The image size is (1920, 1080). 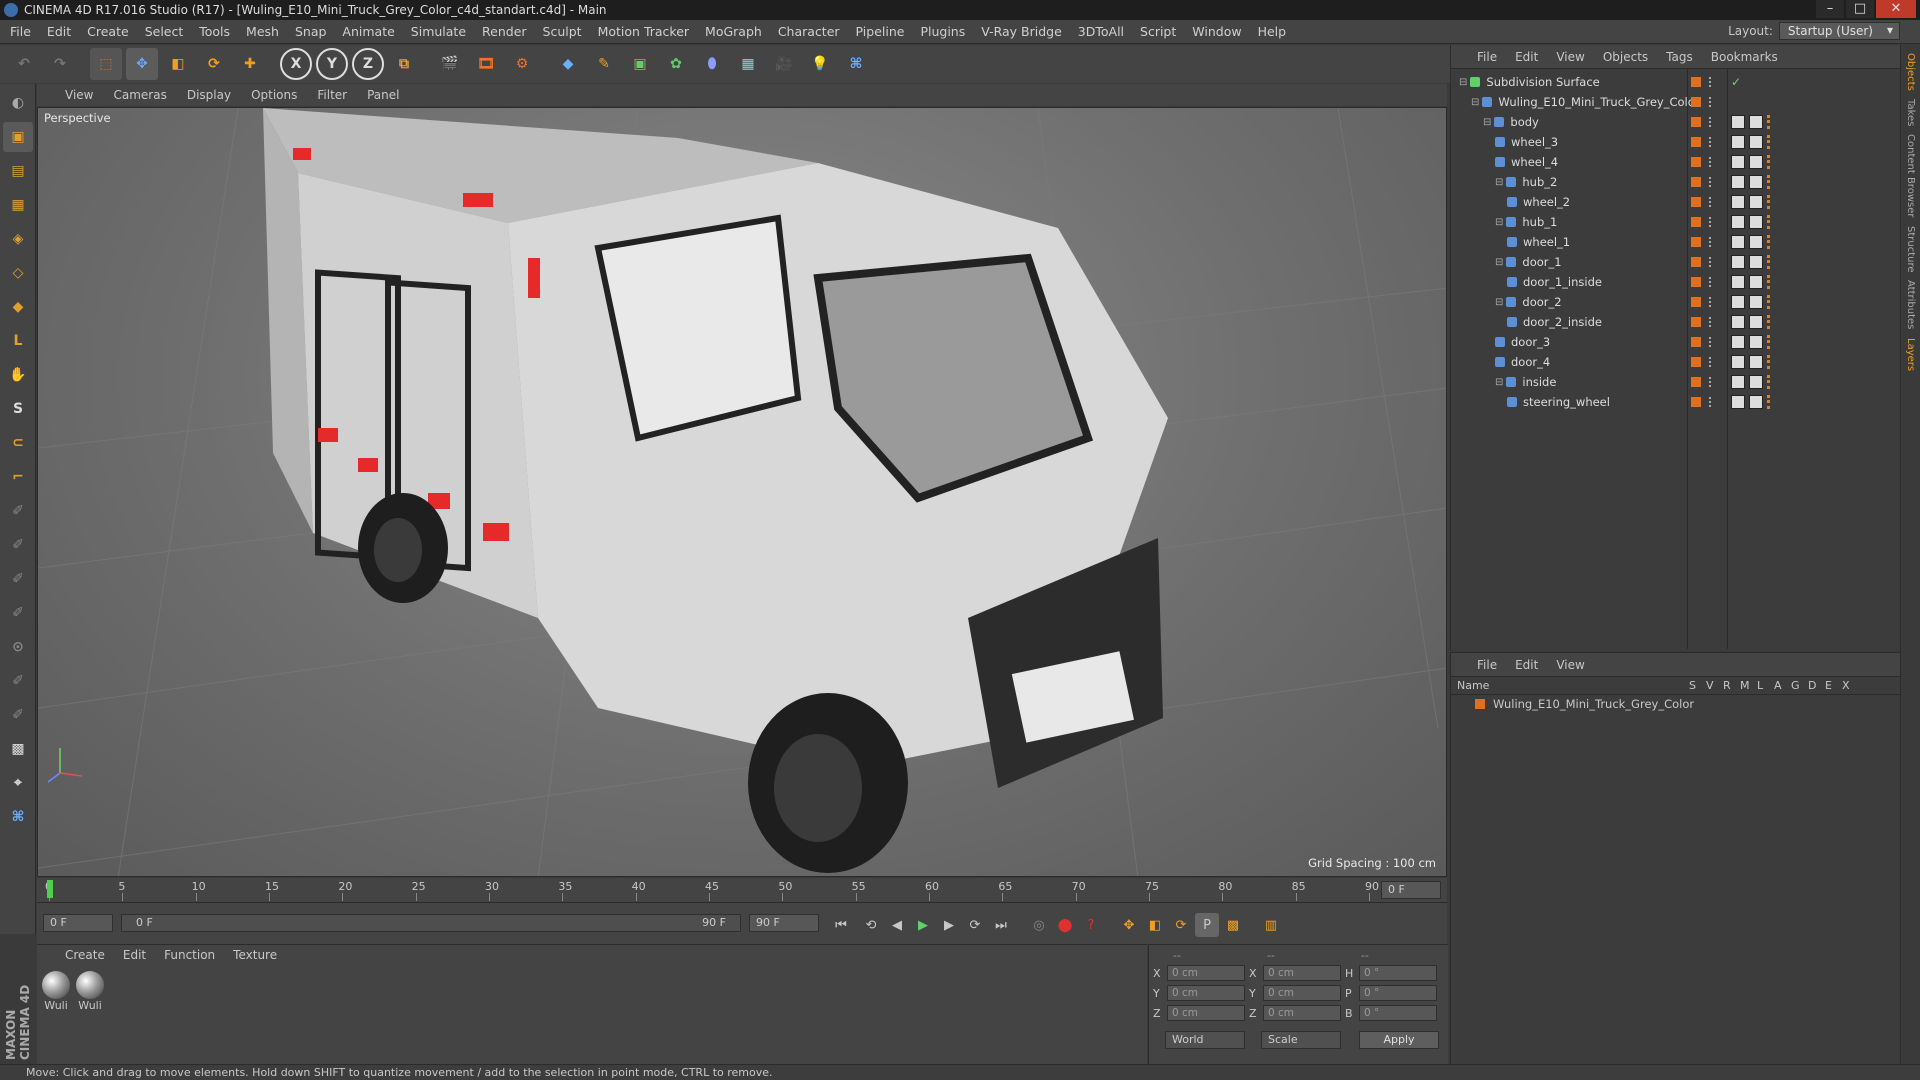 What do you see at coordinates (164, 31) in the screenshot?
I see `menu-select: Select` at bounding box center [164, 31].